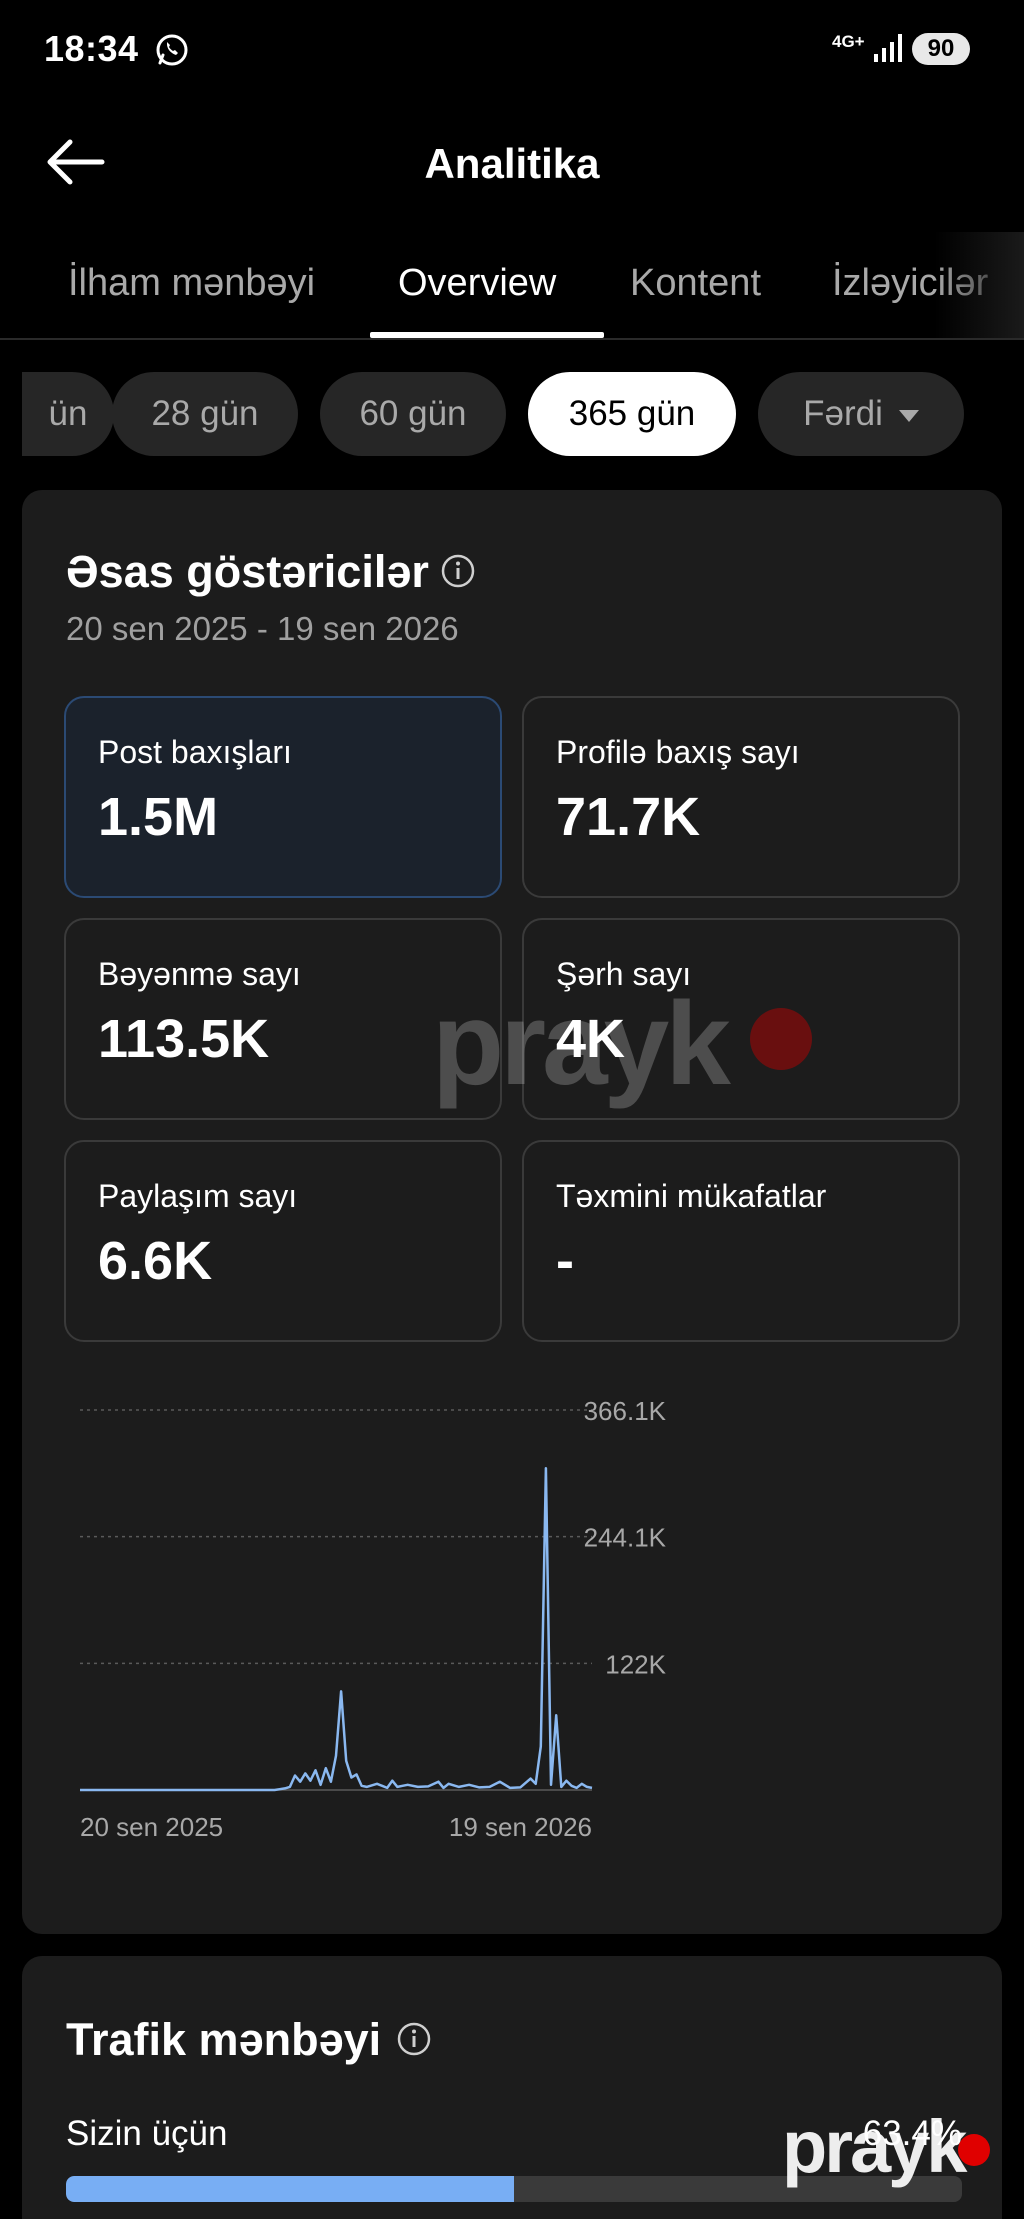  I want to click on metric-value: 71.7K, so click(628, 817).